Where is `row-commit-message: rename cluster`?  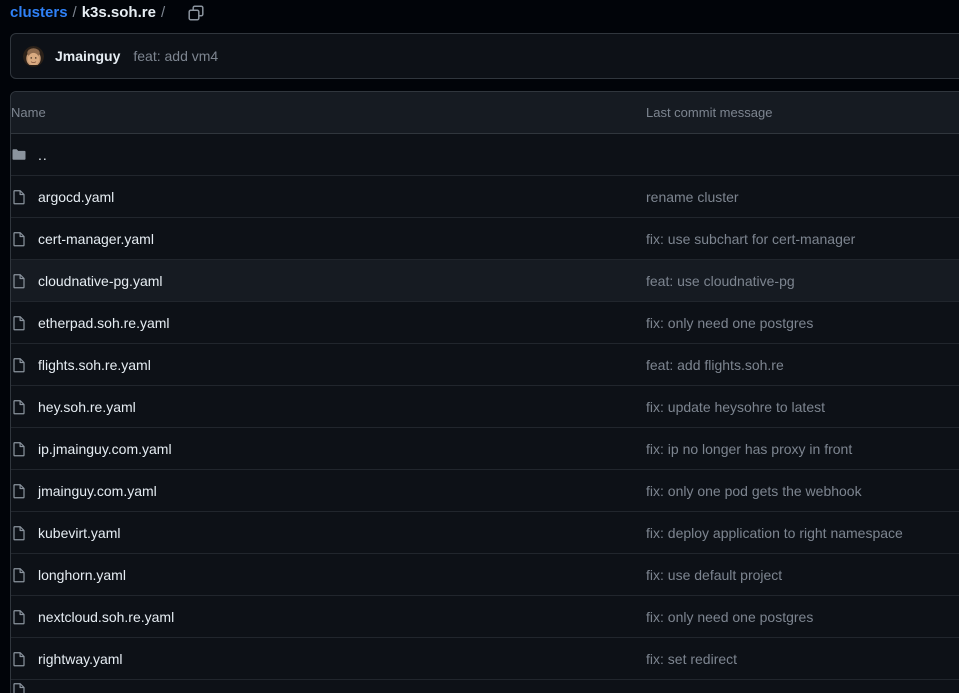
row-commit-message: rename cluster is located at coordinates (692, 197).